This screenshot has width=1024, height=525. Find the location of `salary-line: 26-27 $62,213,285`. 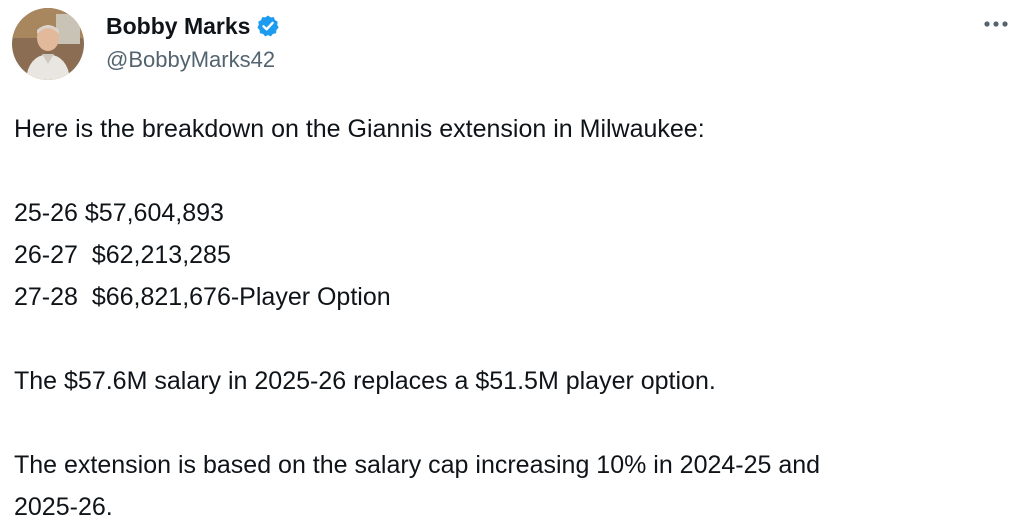

salary-line: 26-27 $62,213,285 is located at coordinates (122, 255).